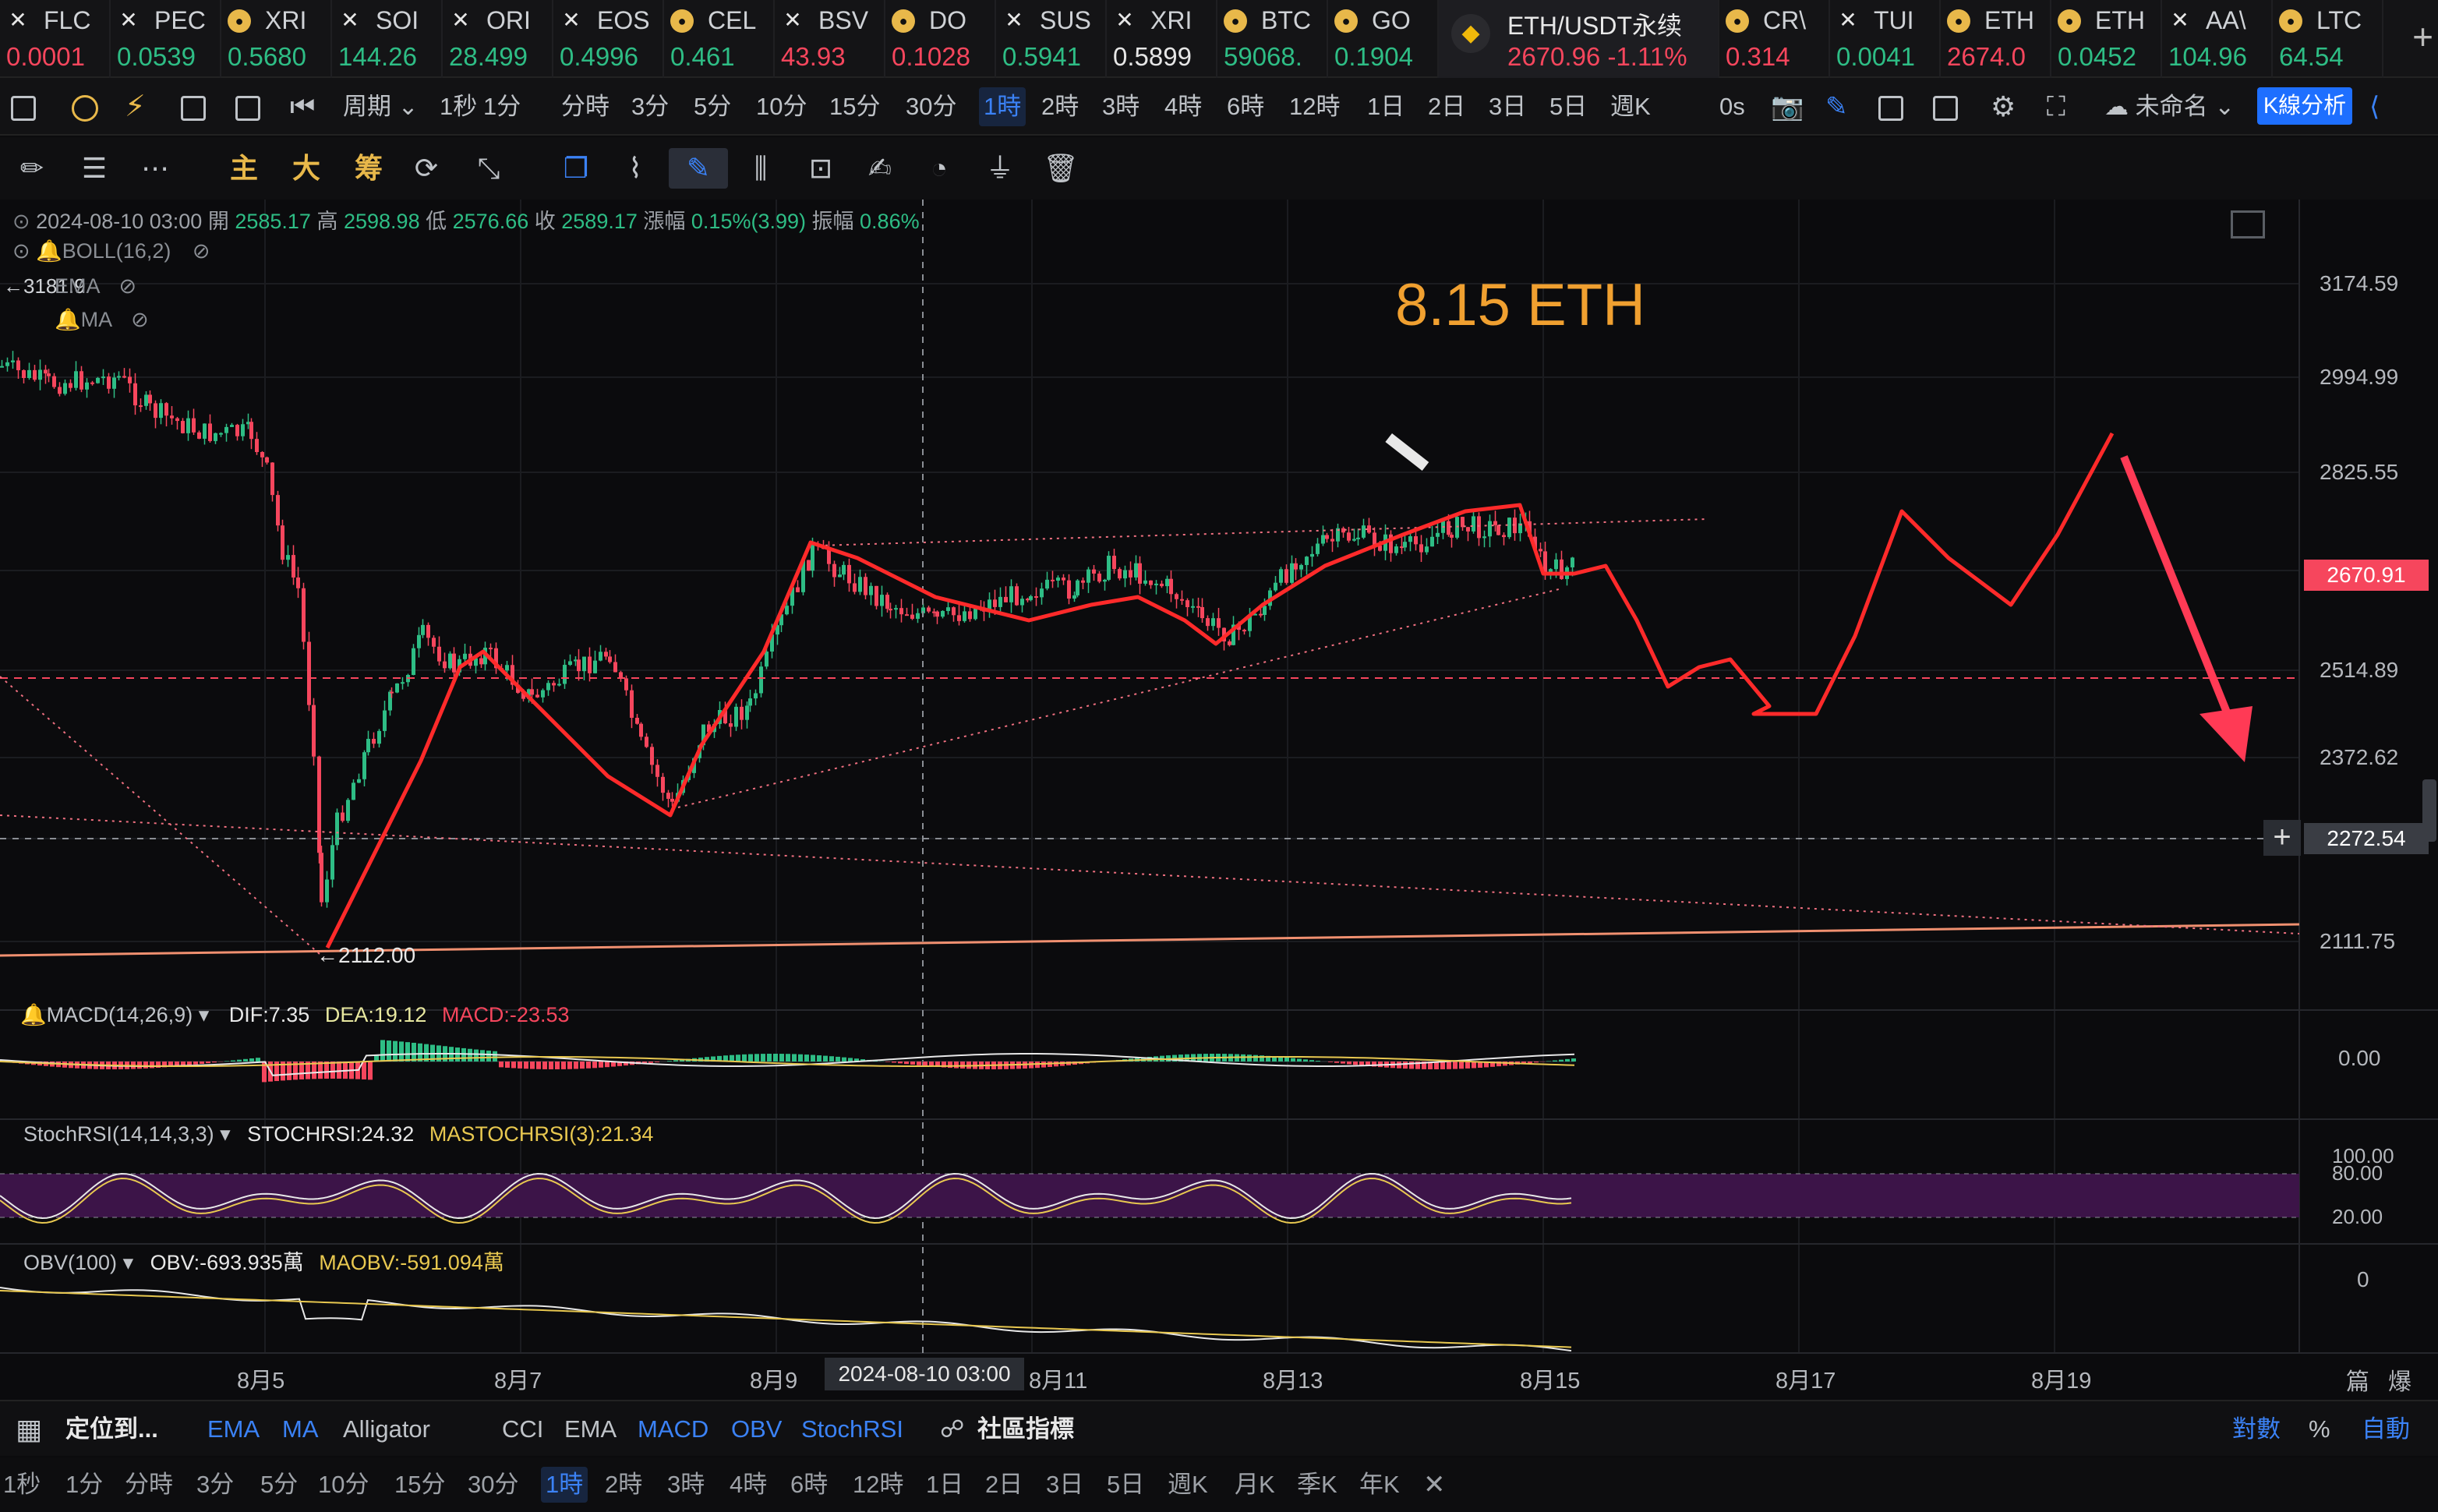  I want to click on interval-2: 分時, so click(585, 106).